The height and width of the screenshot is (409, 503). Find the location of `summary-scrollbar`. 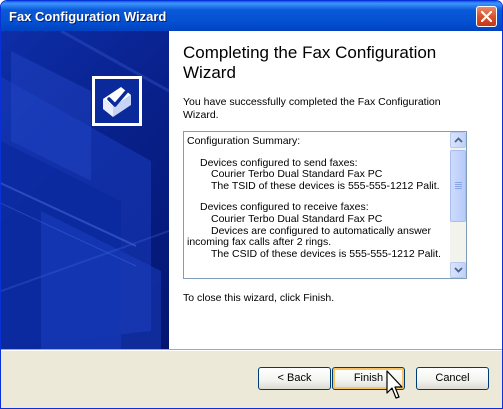

summary-scrollbar is located at coordinates (458, 205).